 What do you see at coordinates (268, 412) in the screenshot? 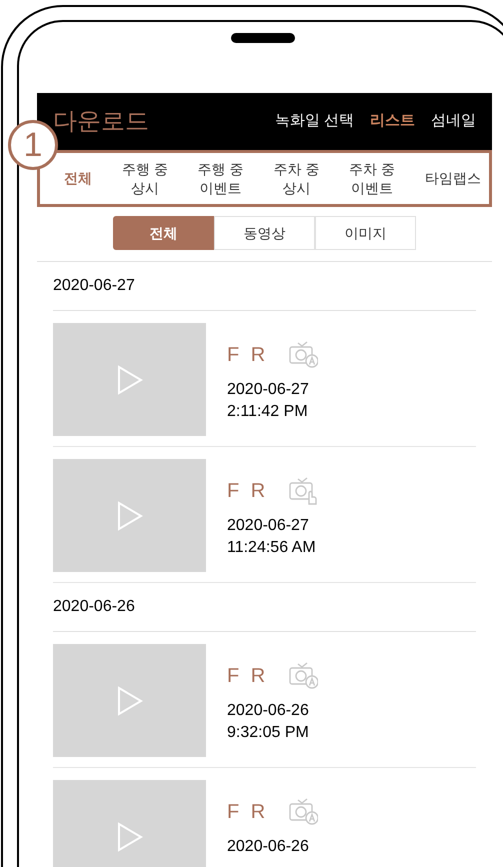
I see `recording-time: 2:11:42 PM` at bounding box center [268, 412].